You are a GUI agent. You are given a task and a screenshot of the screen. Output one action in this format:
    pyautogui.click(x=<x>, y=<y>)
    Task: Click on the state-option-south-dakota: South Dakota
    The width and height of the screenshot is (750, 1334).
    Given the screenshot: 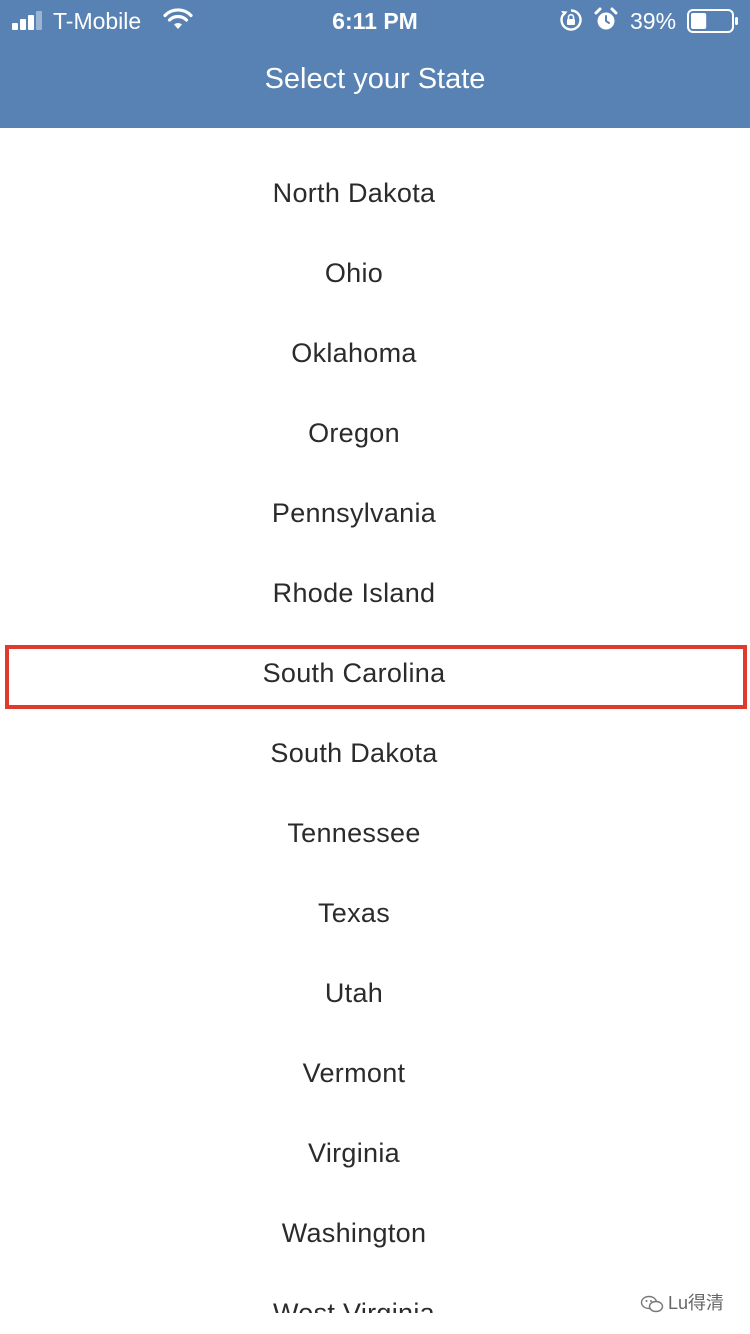 What is the action you would take?
    pyautogui.click(x=354, y=753)
    